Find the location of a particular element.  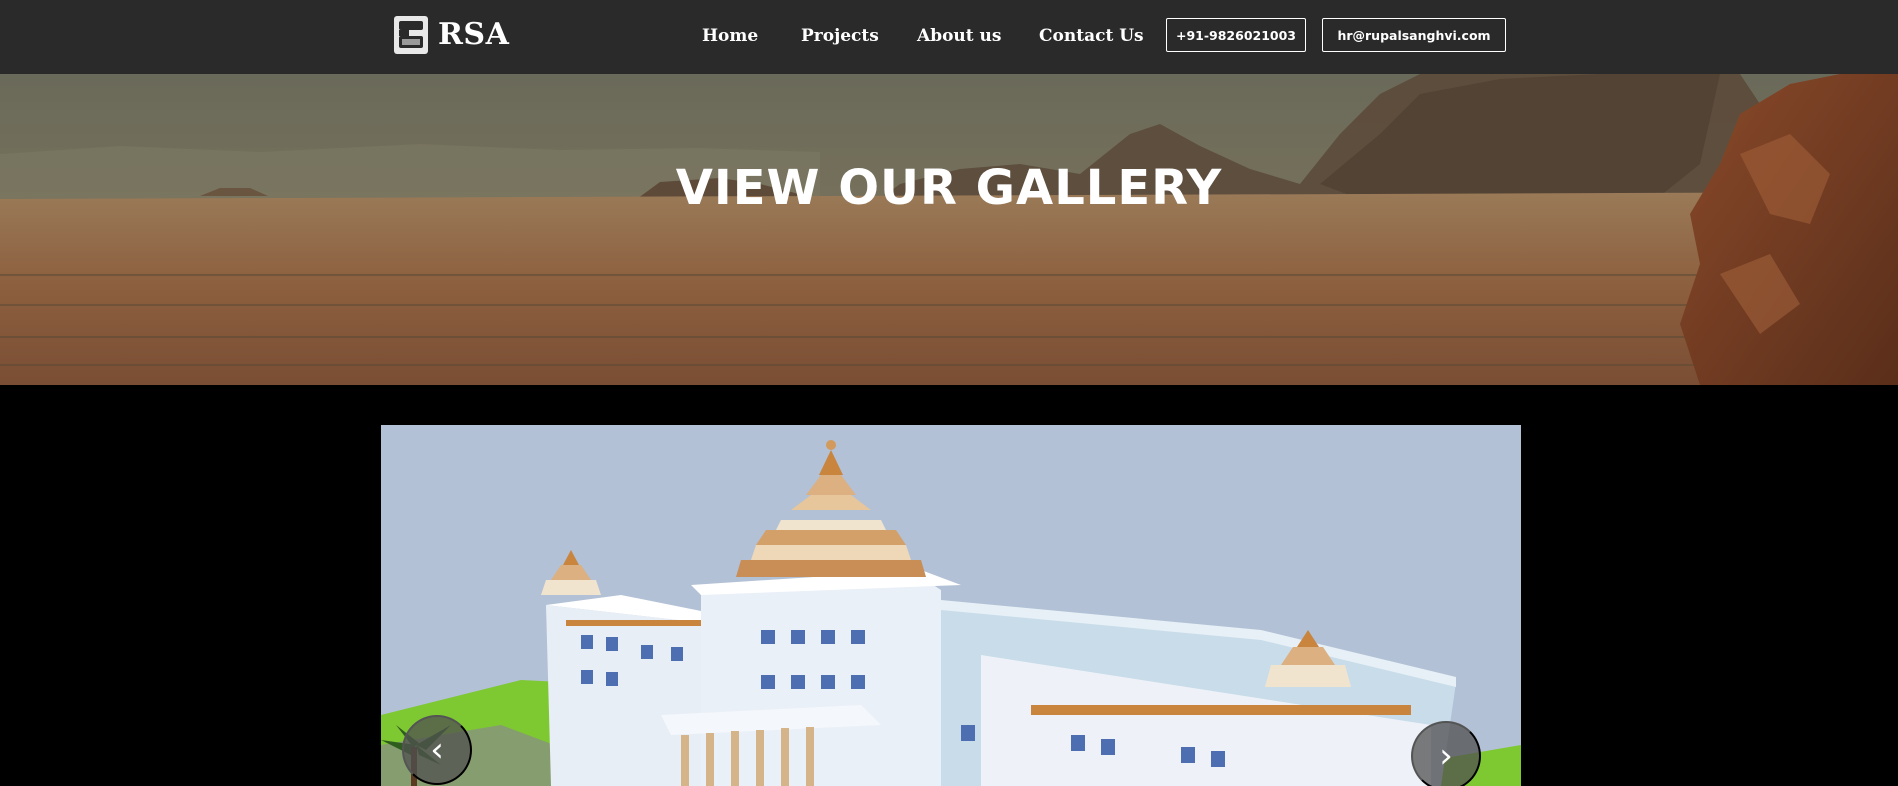

gallery-next-button: › is located at coordinates (1446, 753).